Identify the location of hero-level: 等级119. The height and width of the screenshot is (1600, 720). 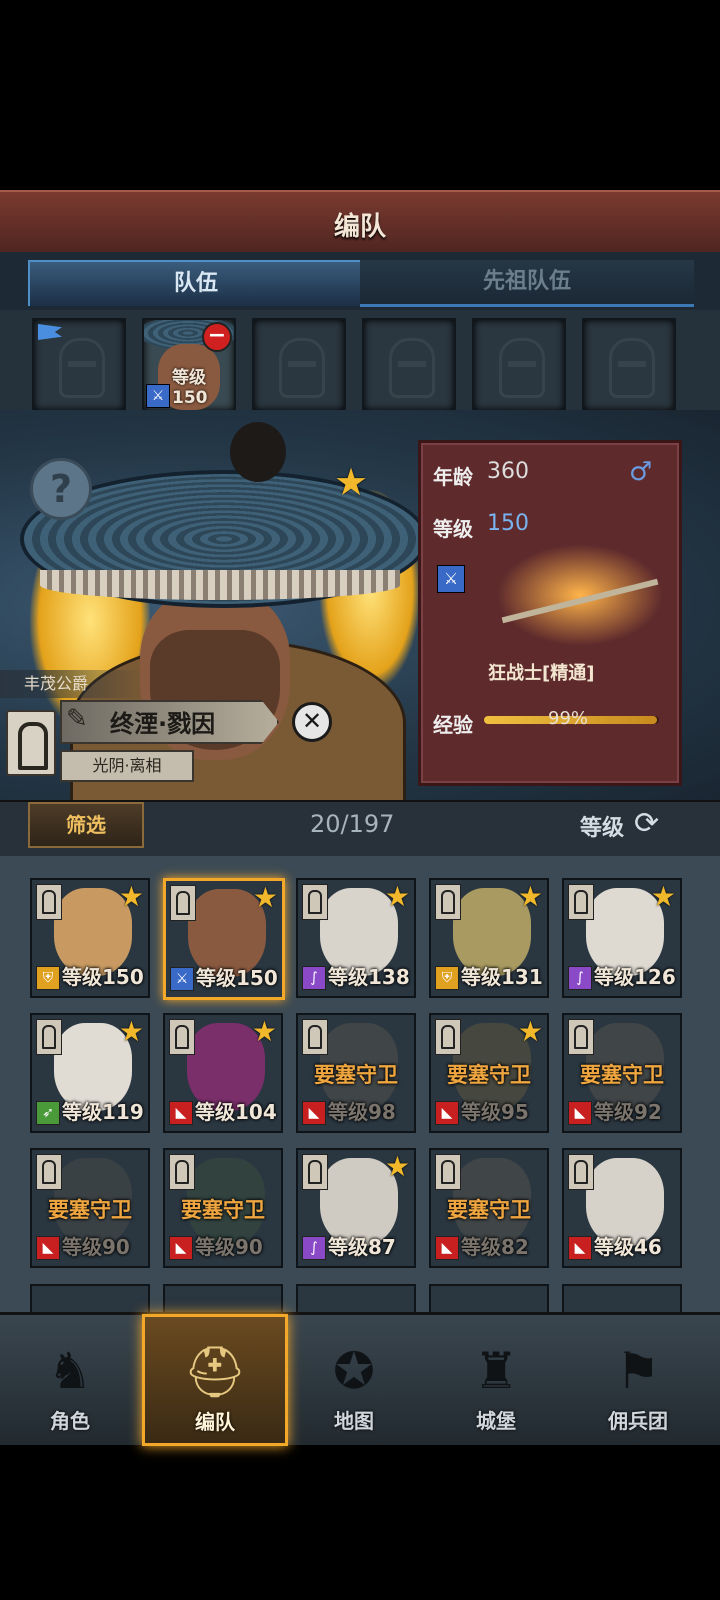
(103, 1112).